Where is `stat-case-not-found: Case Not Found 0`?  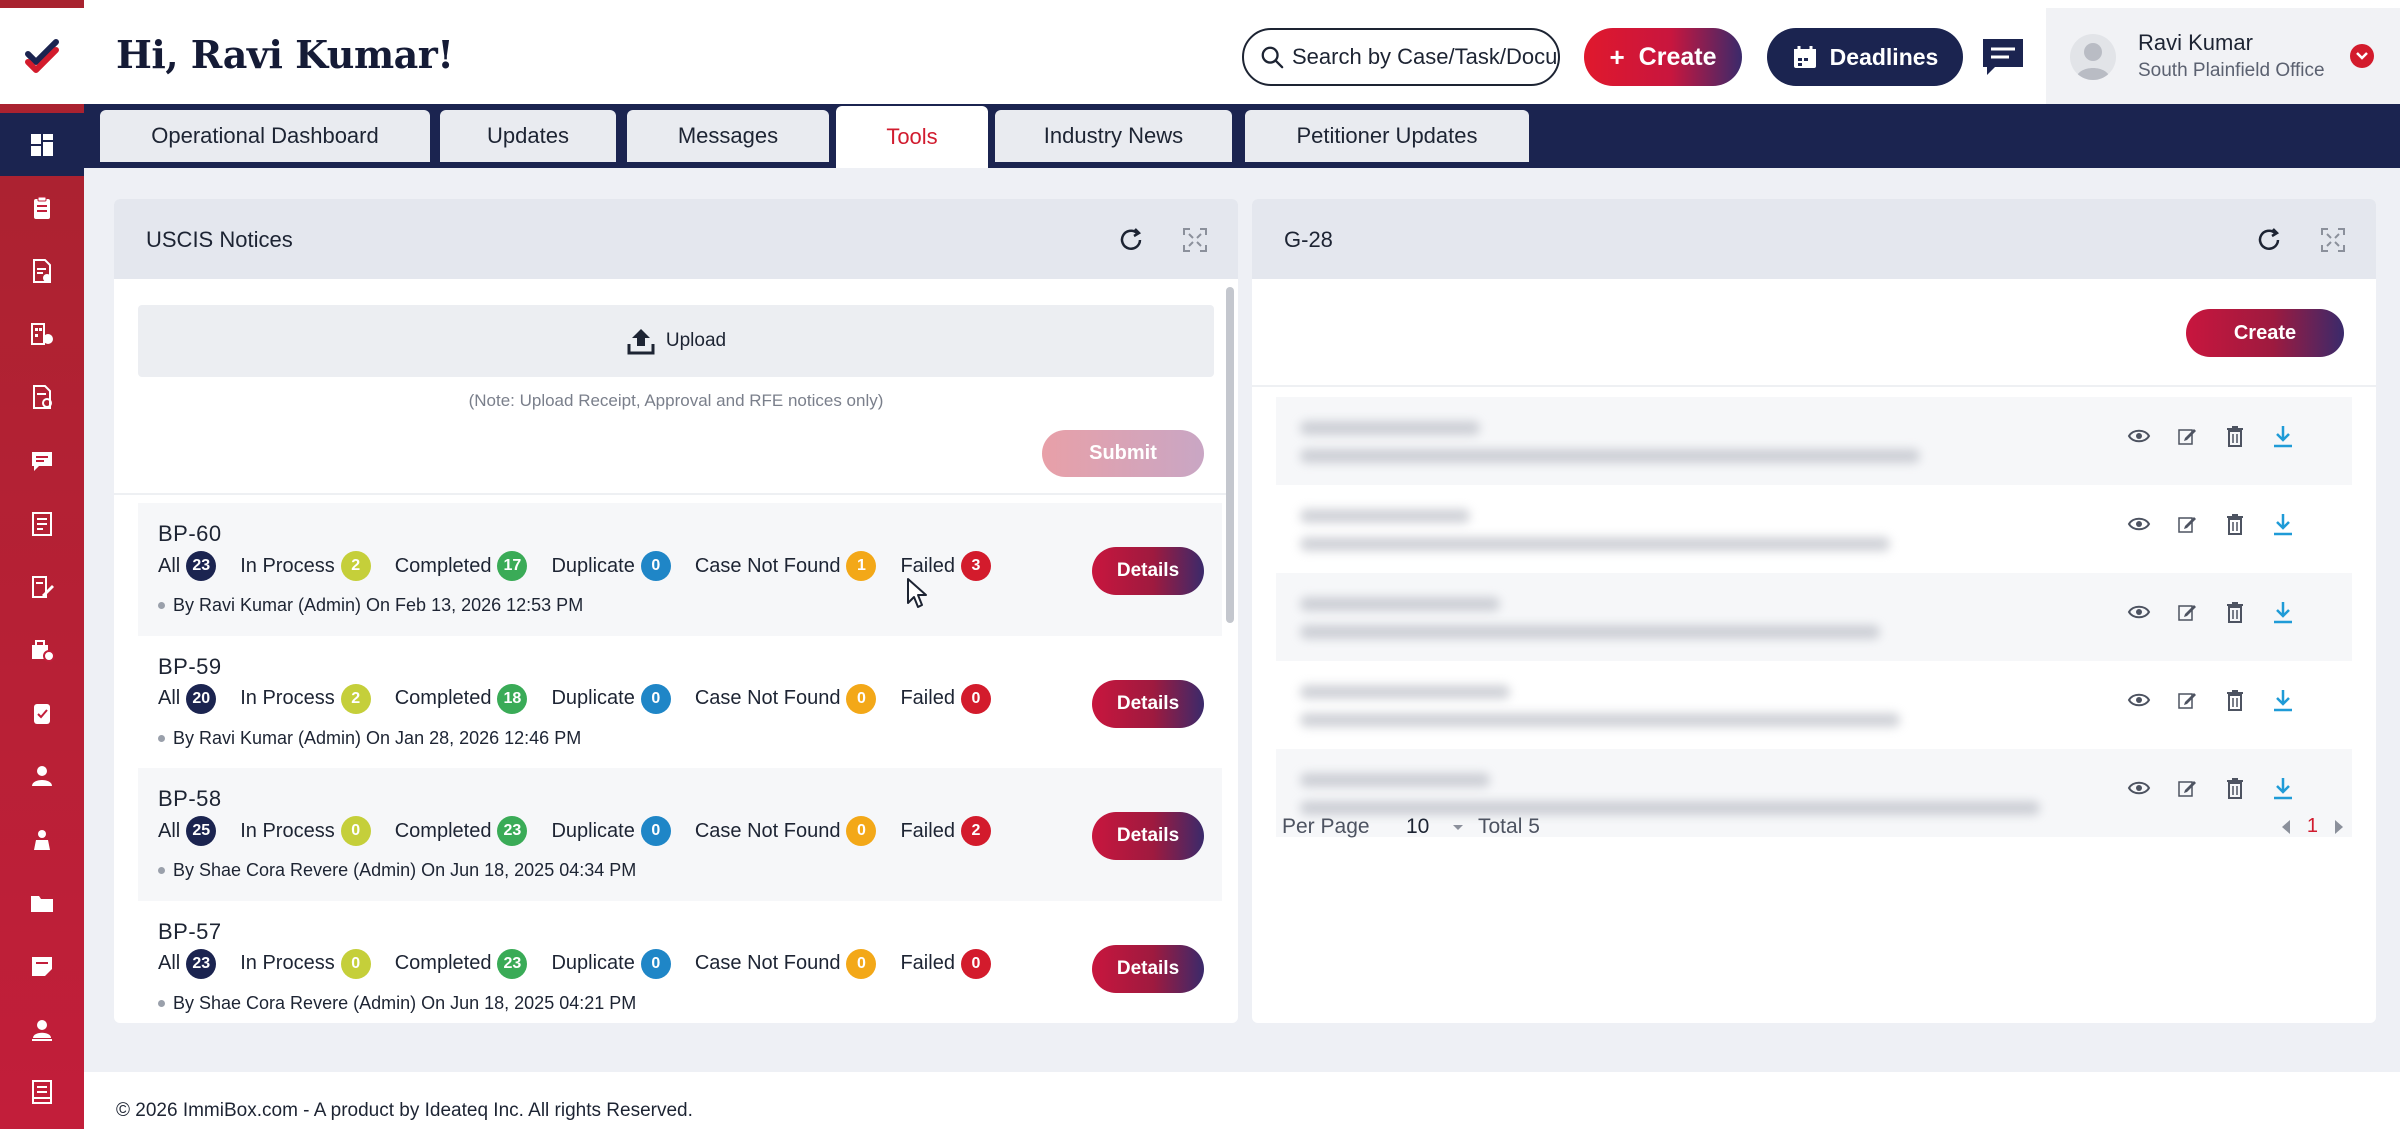 stat-case-not-found: Case Not Found 0 is located at coordinates (786, 831).